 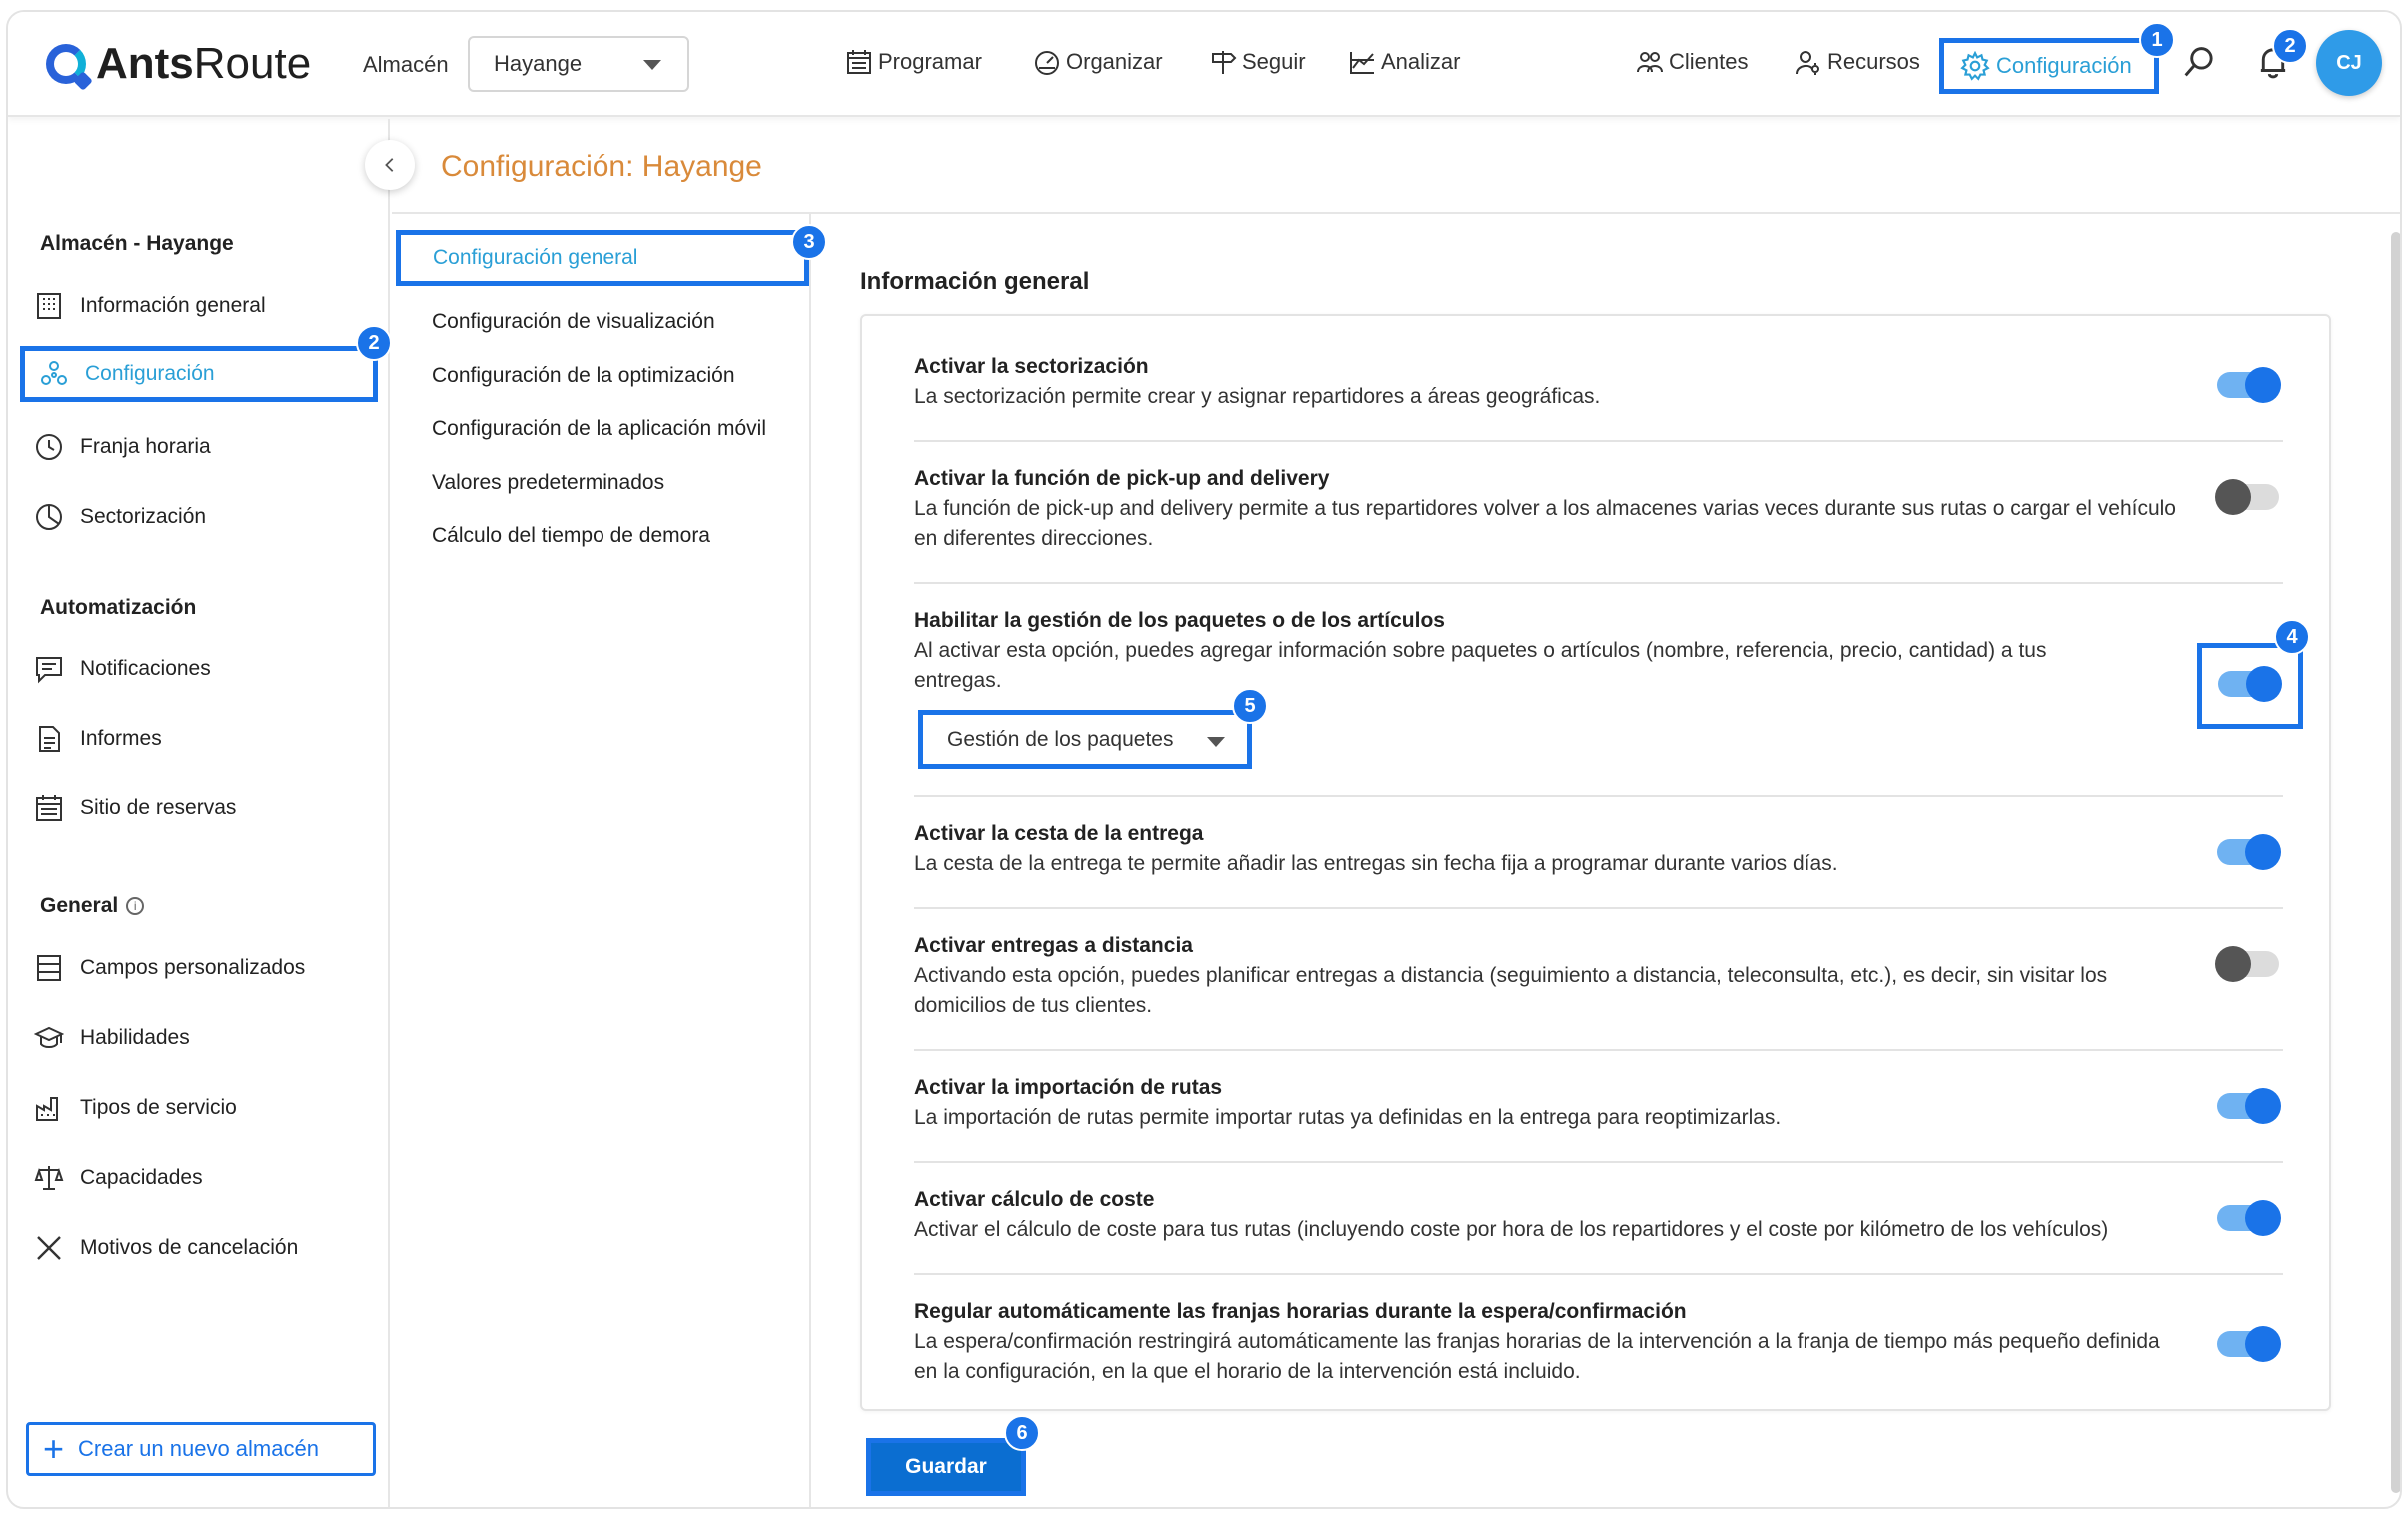 I want to click on sidebar-item-motivos-de-cancelacion: Motivos de cancelación, so click(x=207, y=1248).